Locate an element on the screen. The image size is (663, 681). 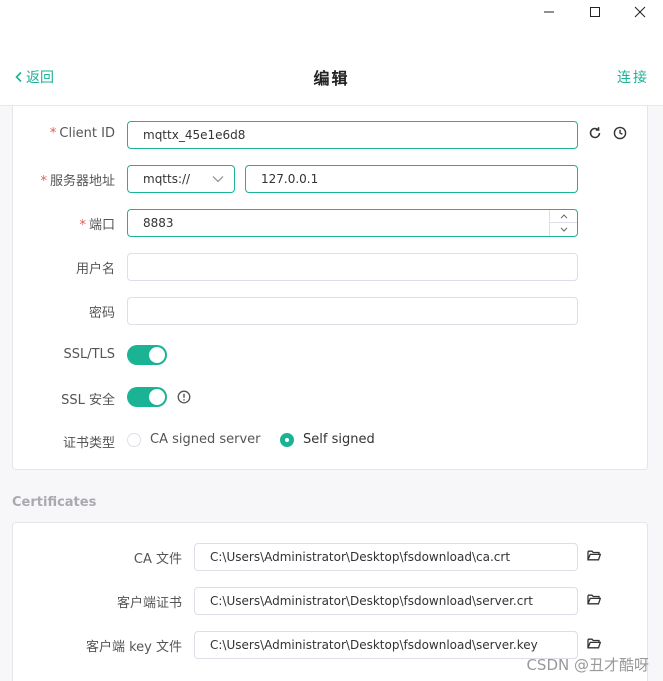
client-id-input: mqttx_45e1e6d8 is located at coordinates (352, 135).